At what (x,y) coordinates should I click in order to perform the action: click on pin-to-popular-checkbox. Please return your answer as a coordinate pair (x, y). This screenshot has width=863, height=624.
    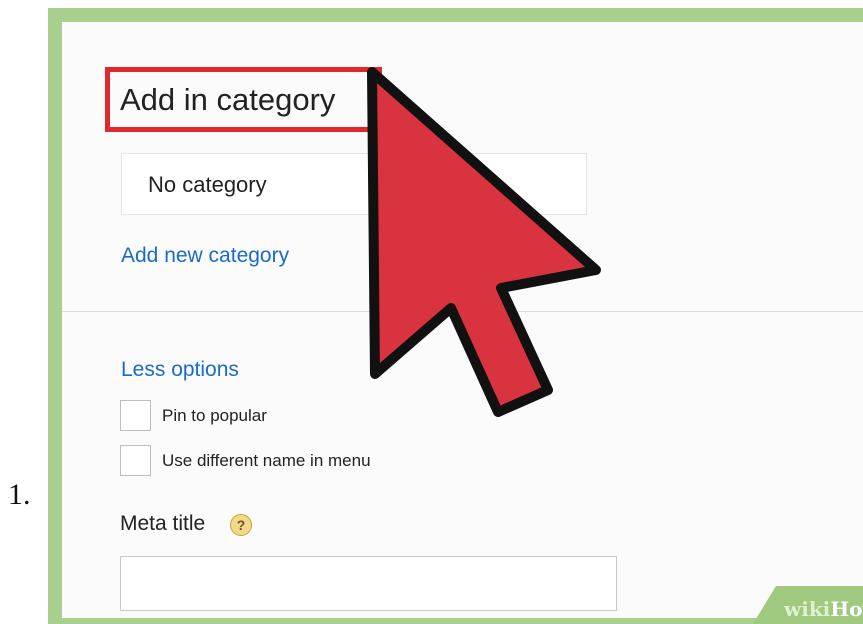
    Looking at the image, I should click on (135, 415).